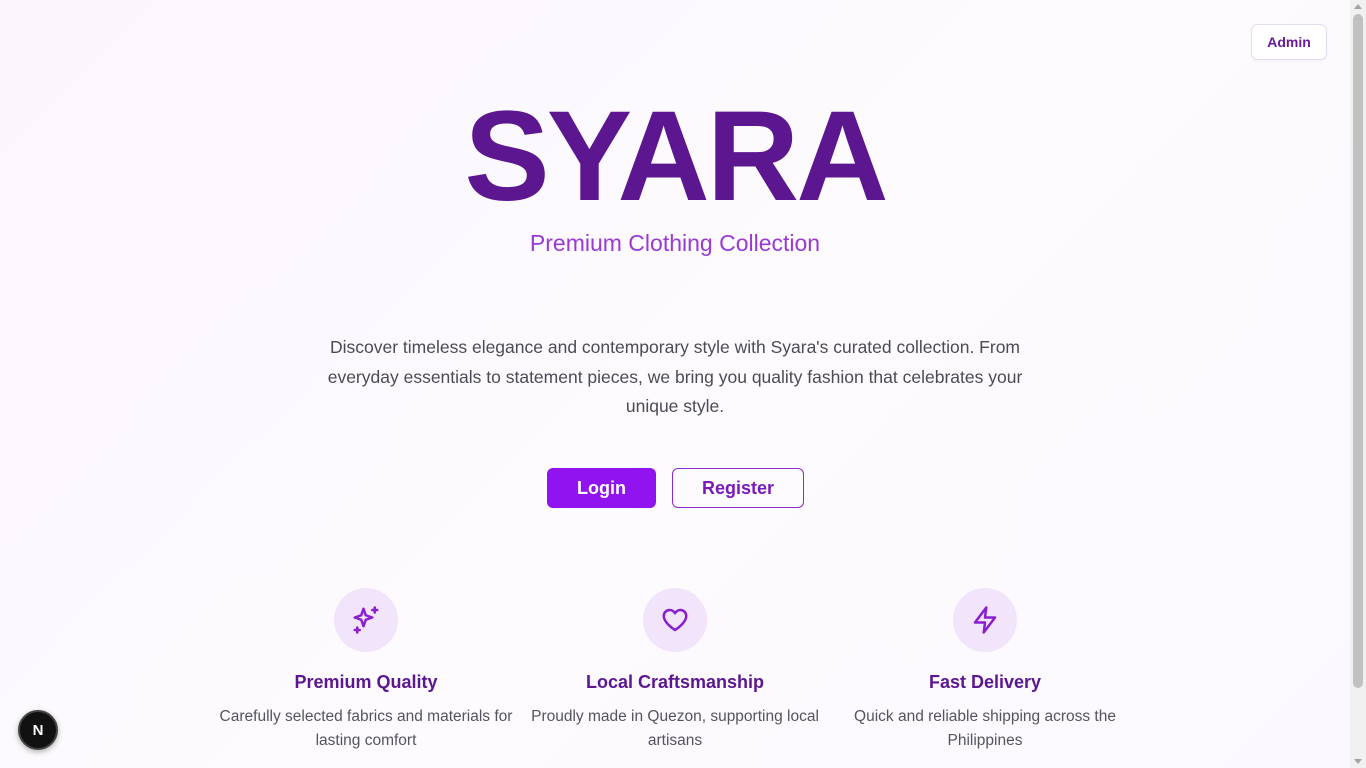 The image size is (1366, 768). I want to click on login-button: Login, so click(601, 488).